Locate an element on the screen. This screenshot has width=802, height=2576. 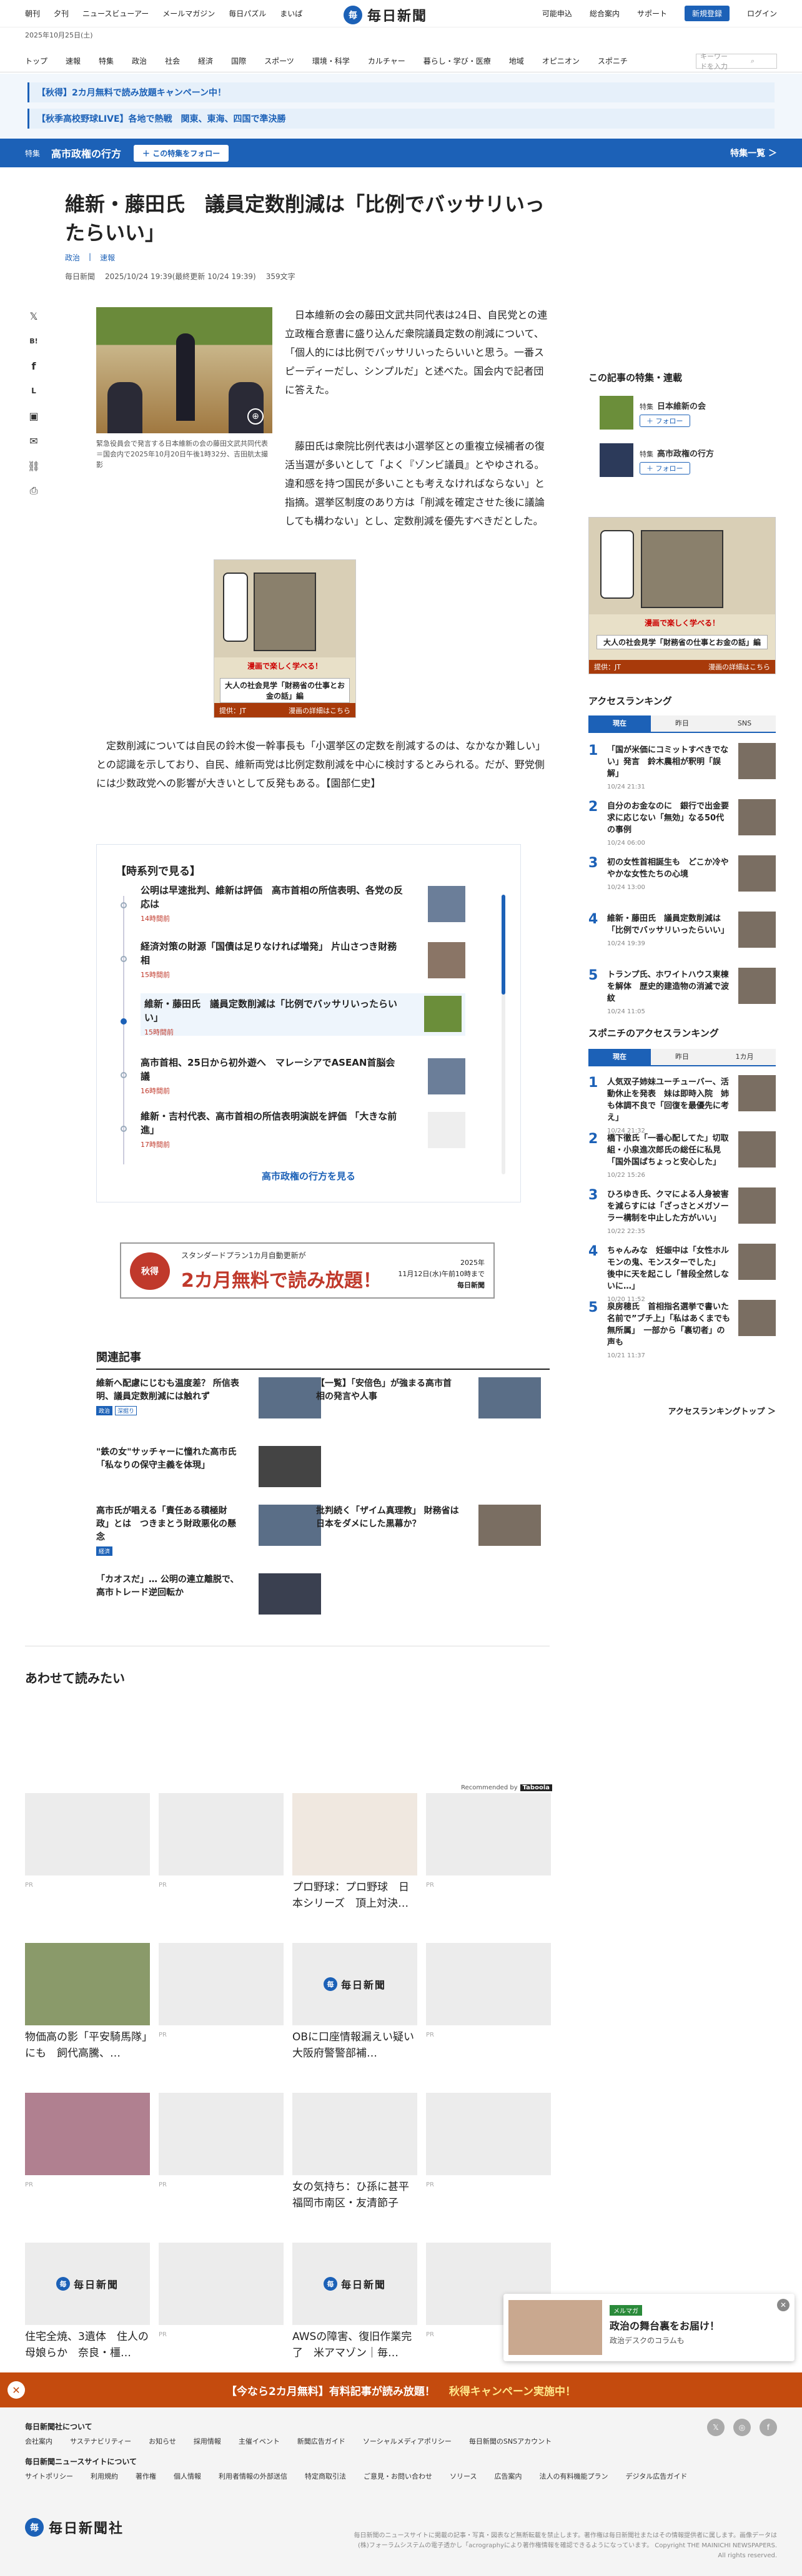
timeline-item: 経済対策の財源「国債は足りなければ増発」 片山さつき財務相 15時間前 is located at coordinates (303, 961).